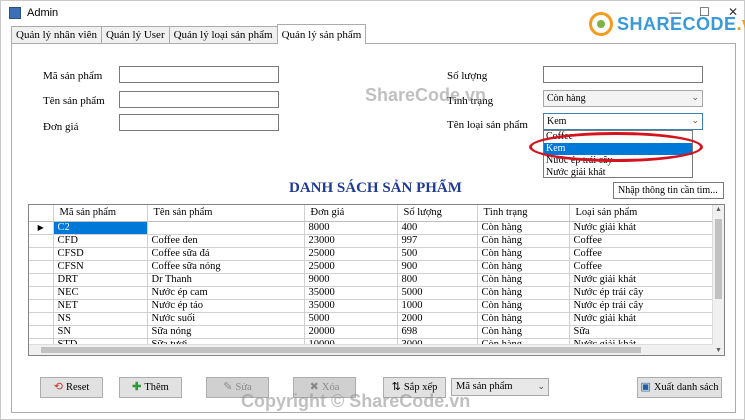  What do you see at coordinates (351, 228) in the screenshot?
I see `table-cell: 8000` at bounding box center [351, 228].